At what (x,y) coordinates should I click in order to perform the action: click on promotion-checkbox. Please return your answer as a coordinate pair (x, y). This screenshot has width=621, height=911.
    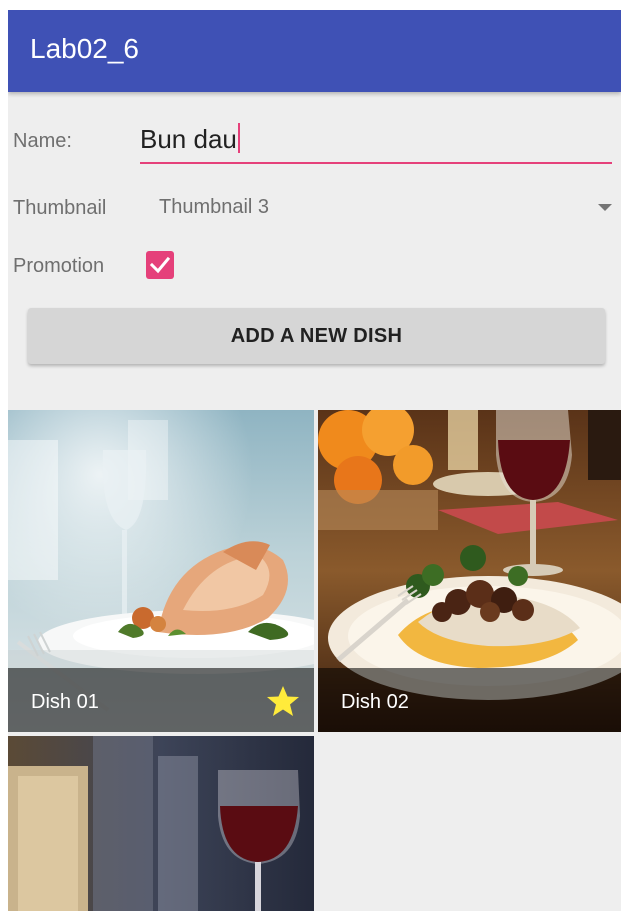
    Looking at the image, I should click on (160, 265).